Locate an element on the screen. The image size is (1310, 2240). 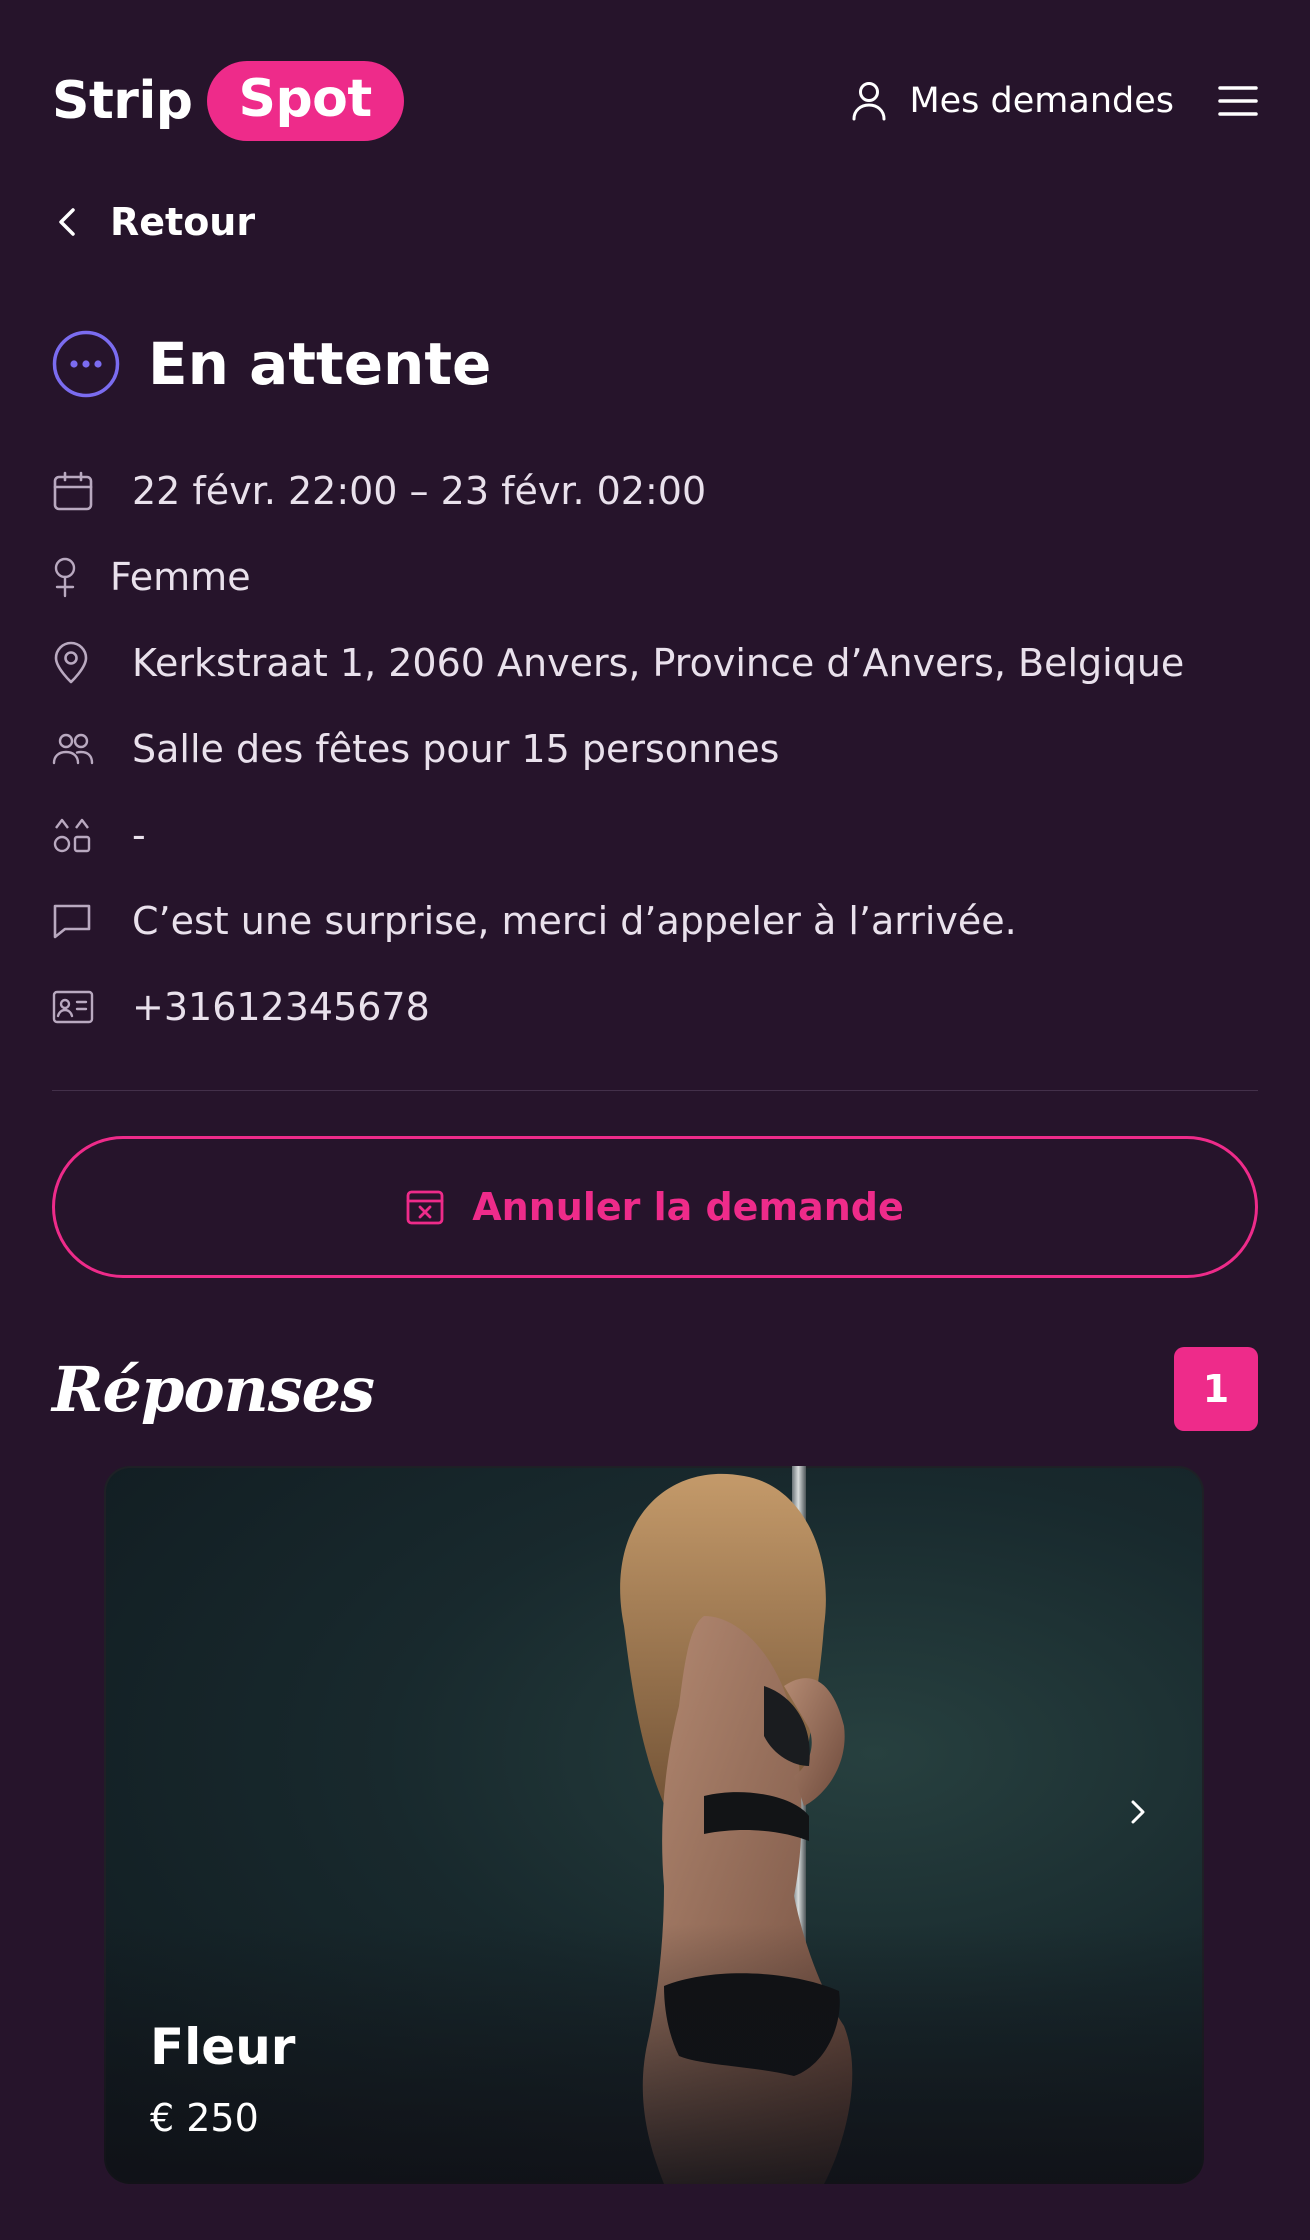
header-actions: Mes demandes is located at coordinates (1054, 101).